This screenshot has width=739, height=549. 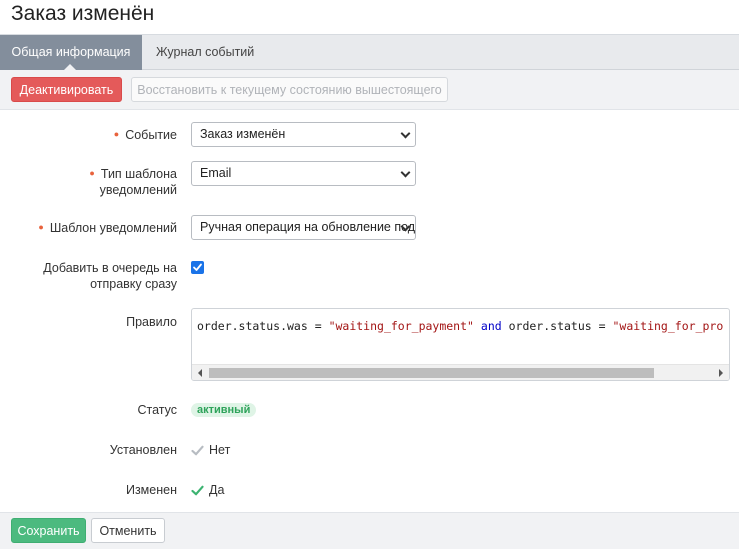 I want to click on template-type-select: Email, so click(x=303, y=173).